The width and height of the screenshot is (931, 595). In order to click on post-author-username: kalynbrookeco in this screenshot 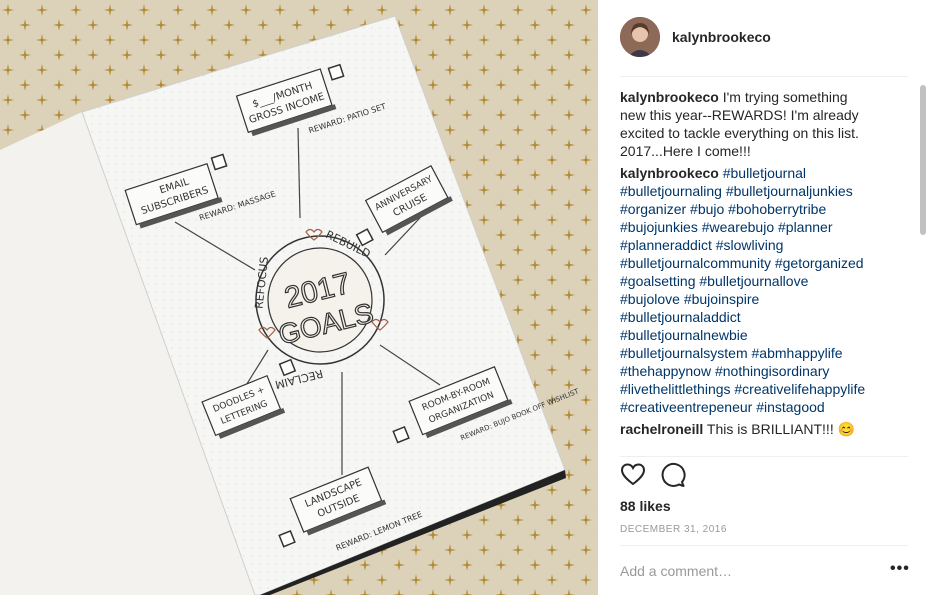, I will do `click(721, 37)`.